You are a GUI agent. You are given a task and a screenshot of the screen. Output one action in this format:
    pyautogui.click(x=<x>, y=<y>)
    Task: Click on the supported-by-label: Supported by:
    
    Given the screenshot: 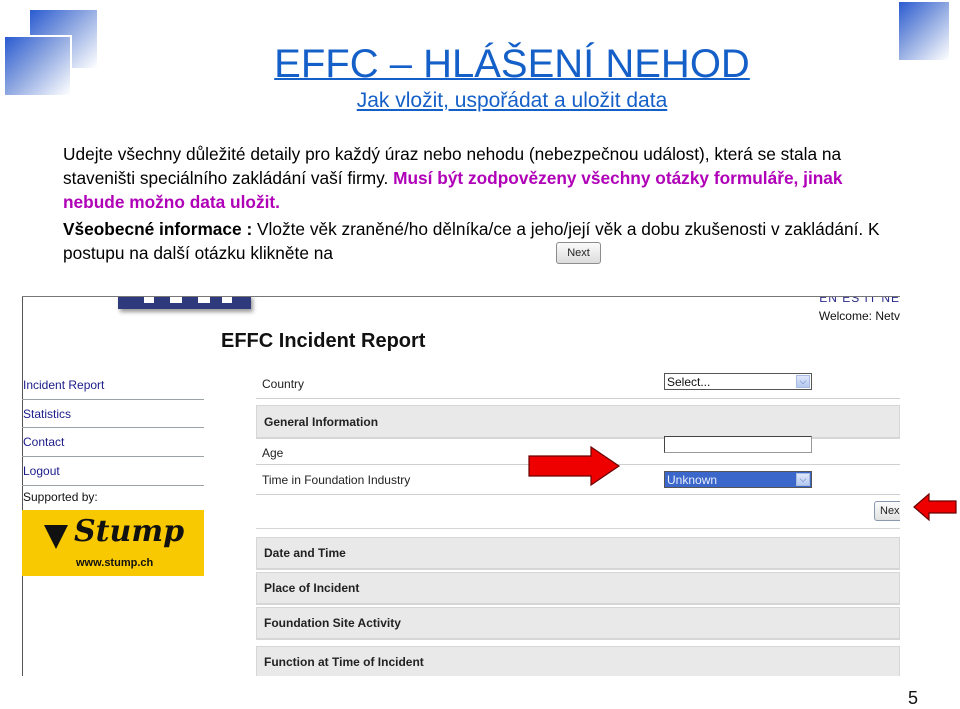 What is the action you would take?
    pyautogui.click(x=60, y=496)
    